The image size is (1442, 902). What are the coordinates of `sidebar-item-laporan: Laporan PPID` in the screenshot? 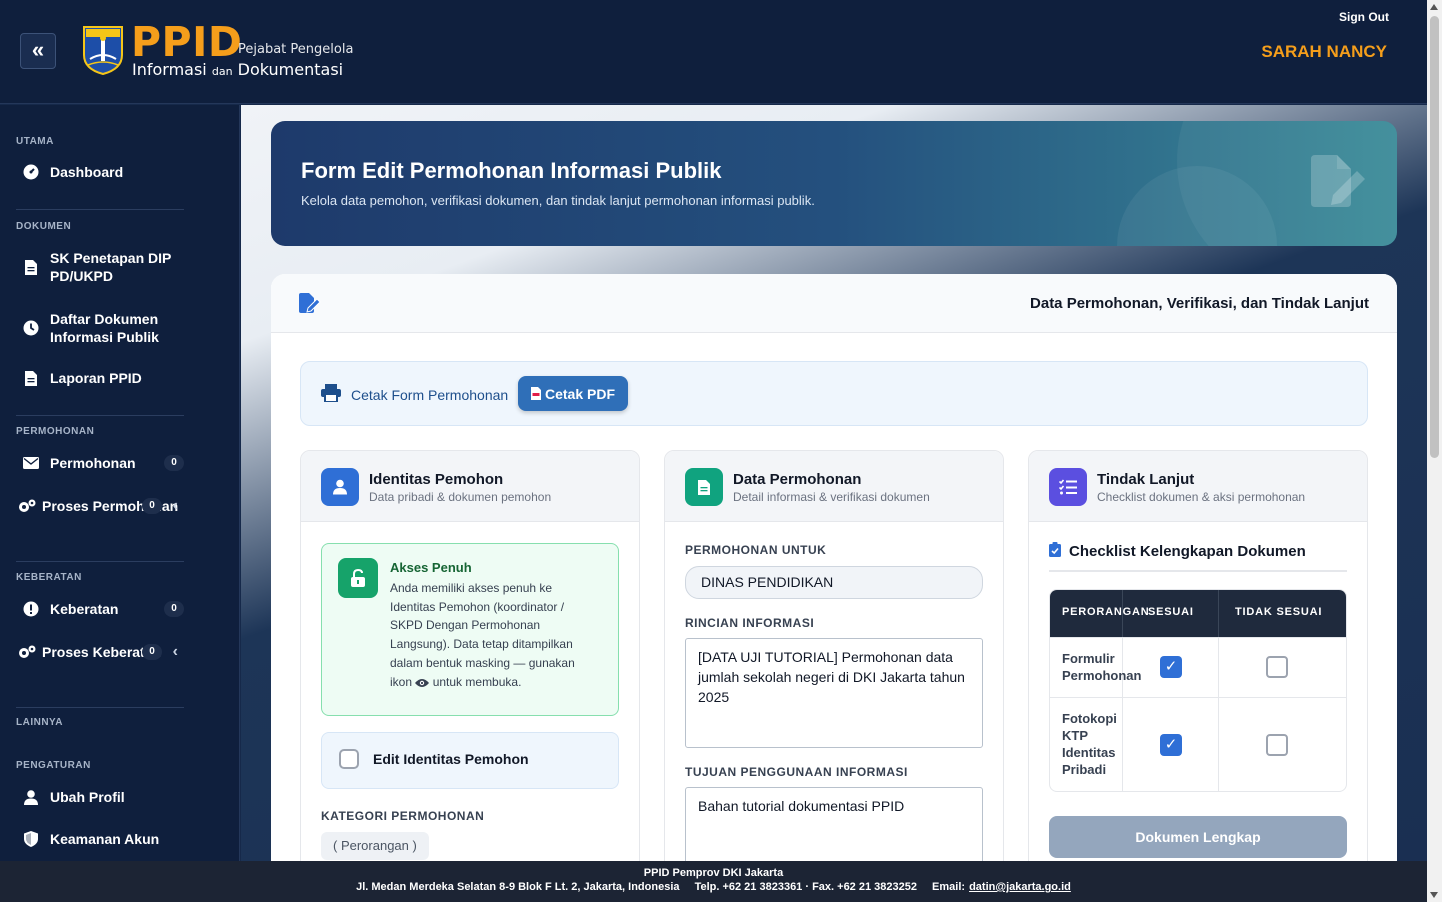 It's located at (99, 378).